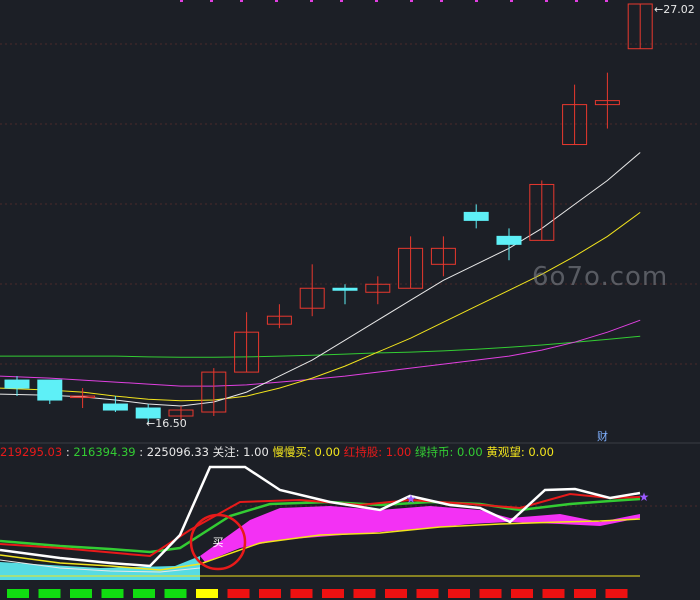  I want to click on ma-magenta-line, so click(320, 353).